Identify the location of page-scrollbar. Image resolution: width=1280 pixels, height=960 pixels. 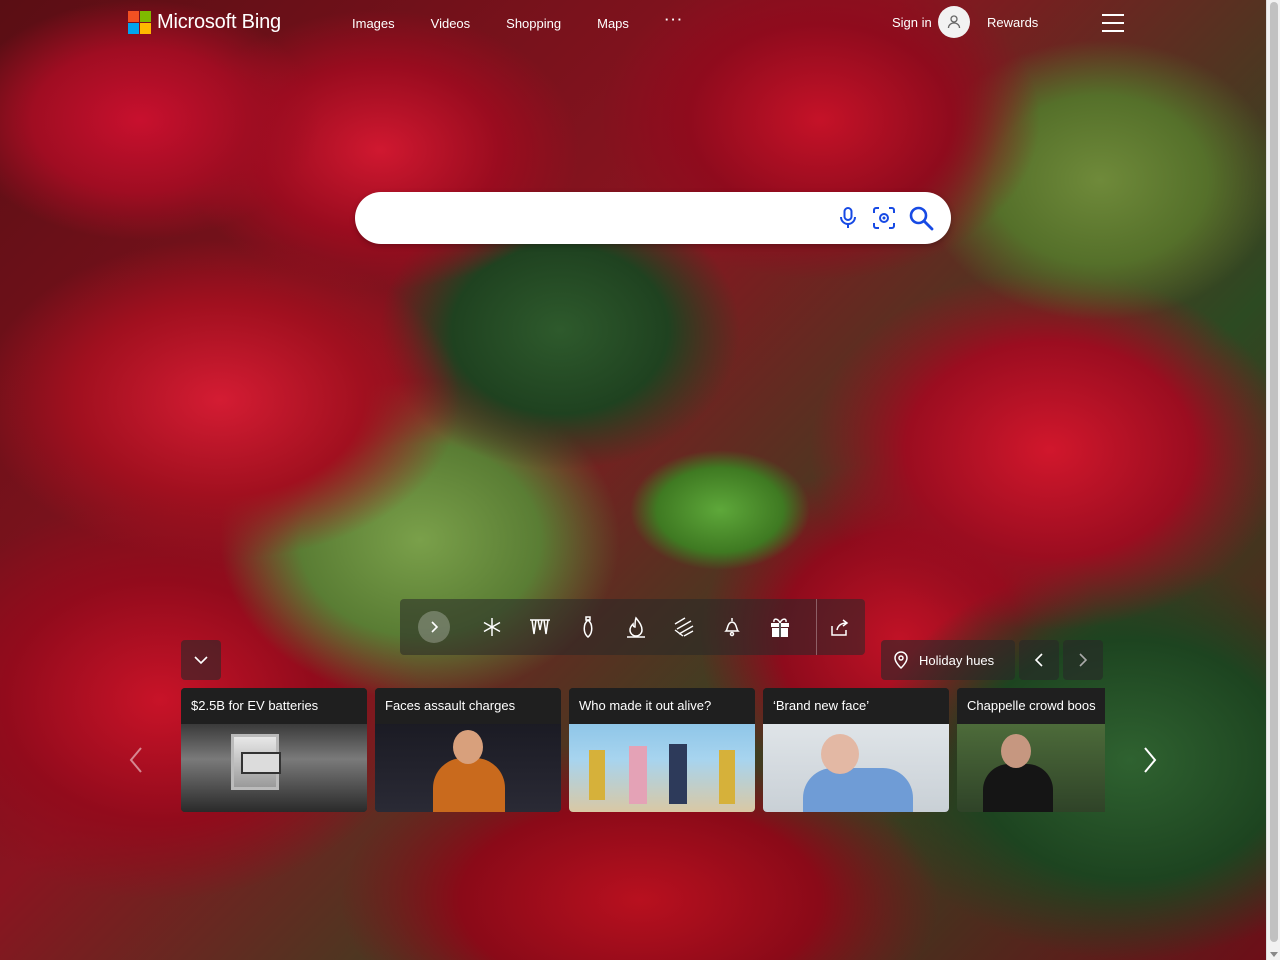
(1273, 480).